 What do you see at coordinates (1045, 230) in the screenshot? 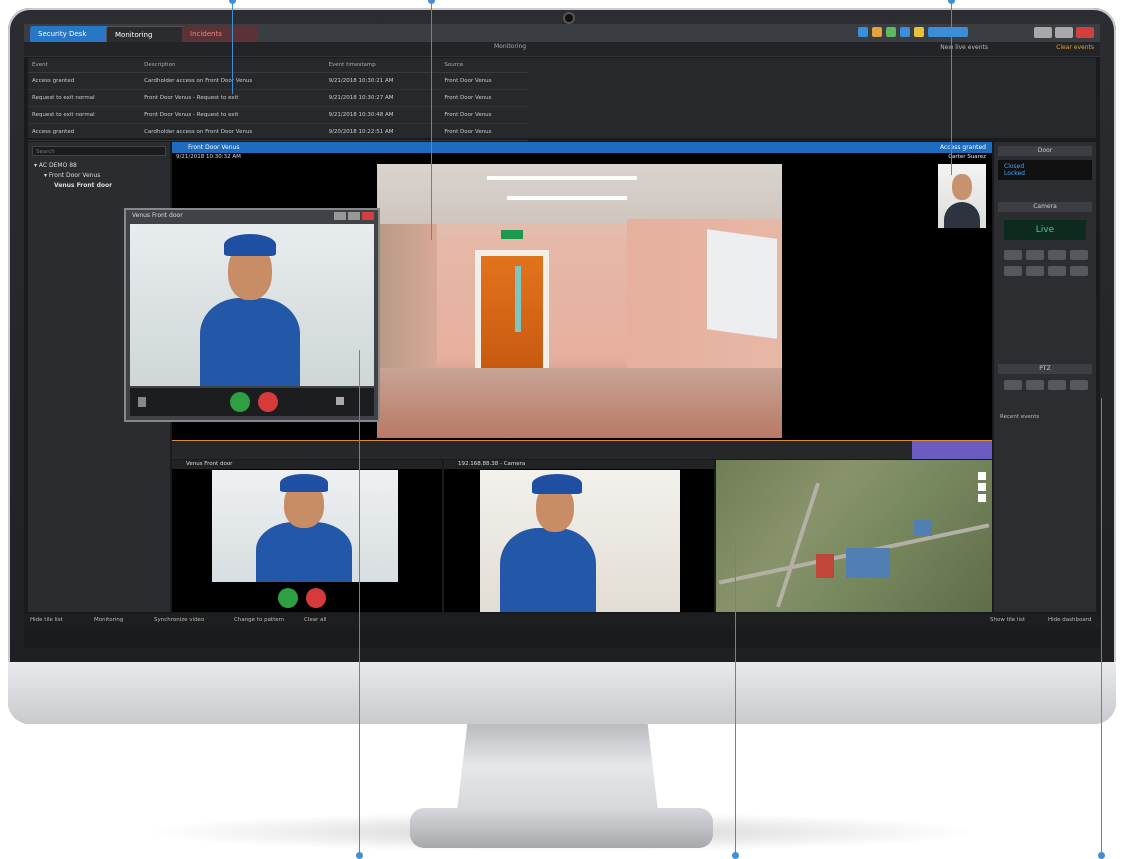
I see `live-indicator: Live` at bounding box center [1045, 230].